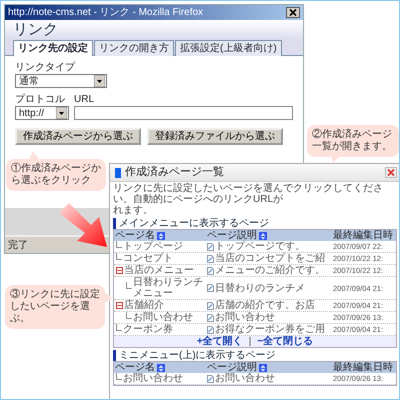 Image resolution: width=400 pixels, height=400 pixels. Describe the element at coordinates (61, 81) in the screenshot. I see `dropdown: 通常` at that location.